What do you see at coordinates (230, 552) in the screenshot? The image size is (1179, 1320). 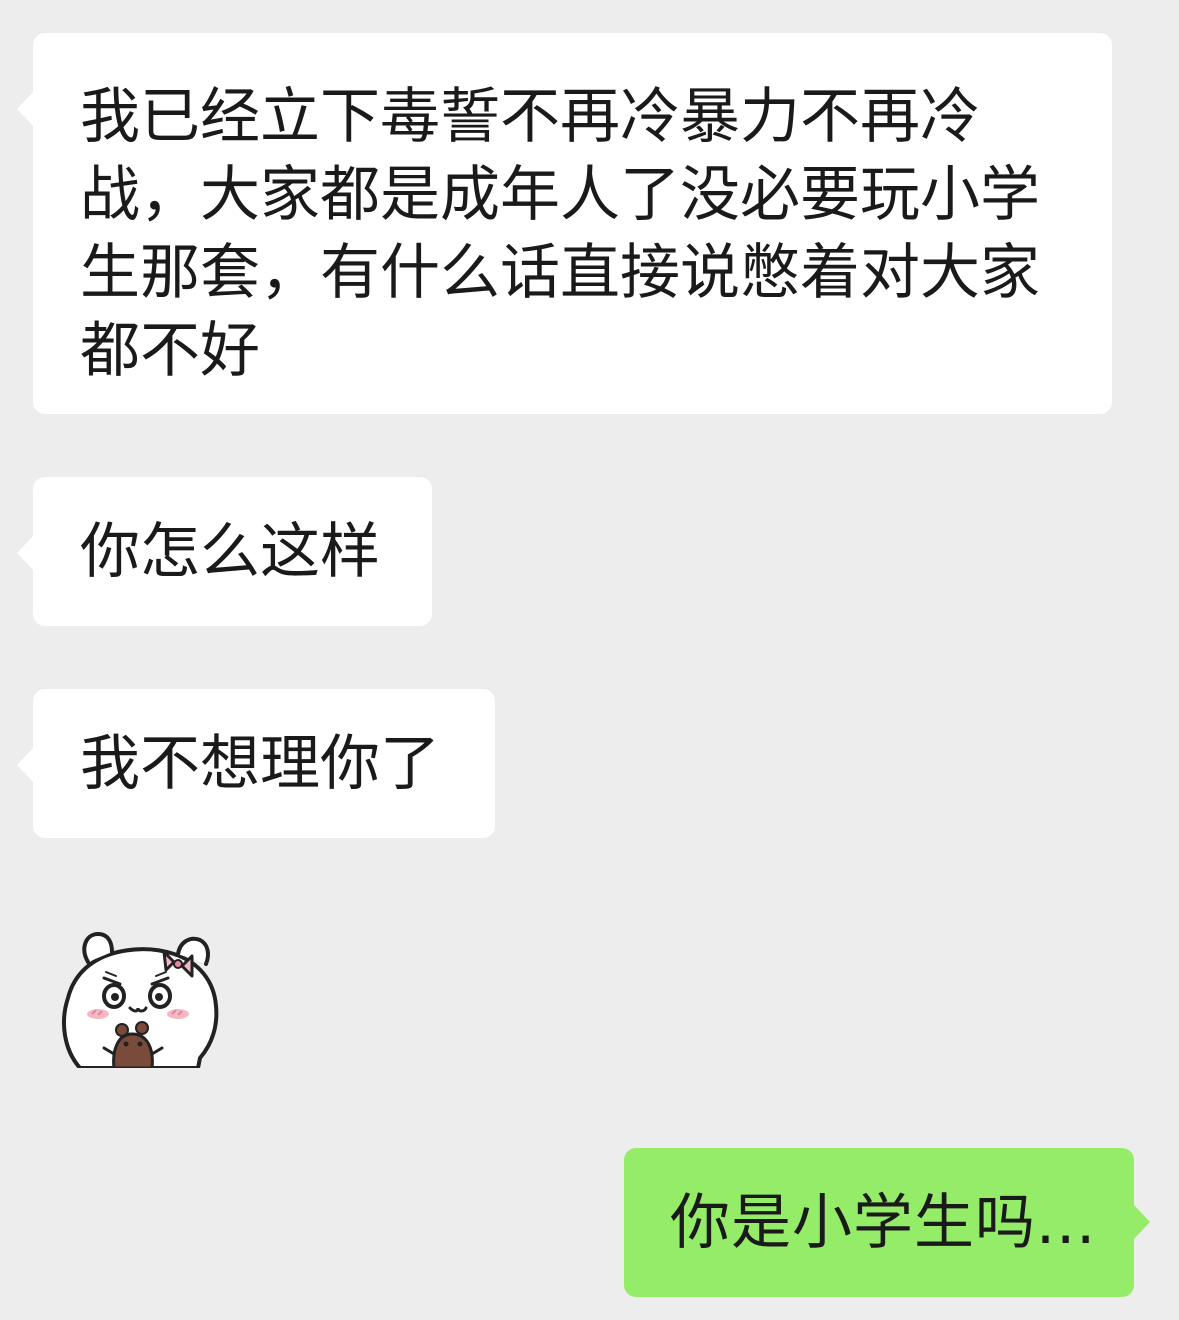 I see `message-text: 你怎么这样` at bounding box center [230, 552].